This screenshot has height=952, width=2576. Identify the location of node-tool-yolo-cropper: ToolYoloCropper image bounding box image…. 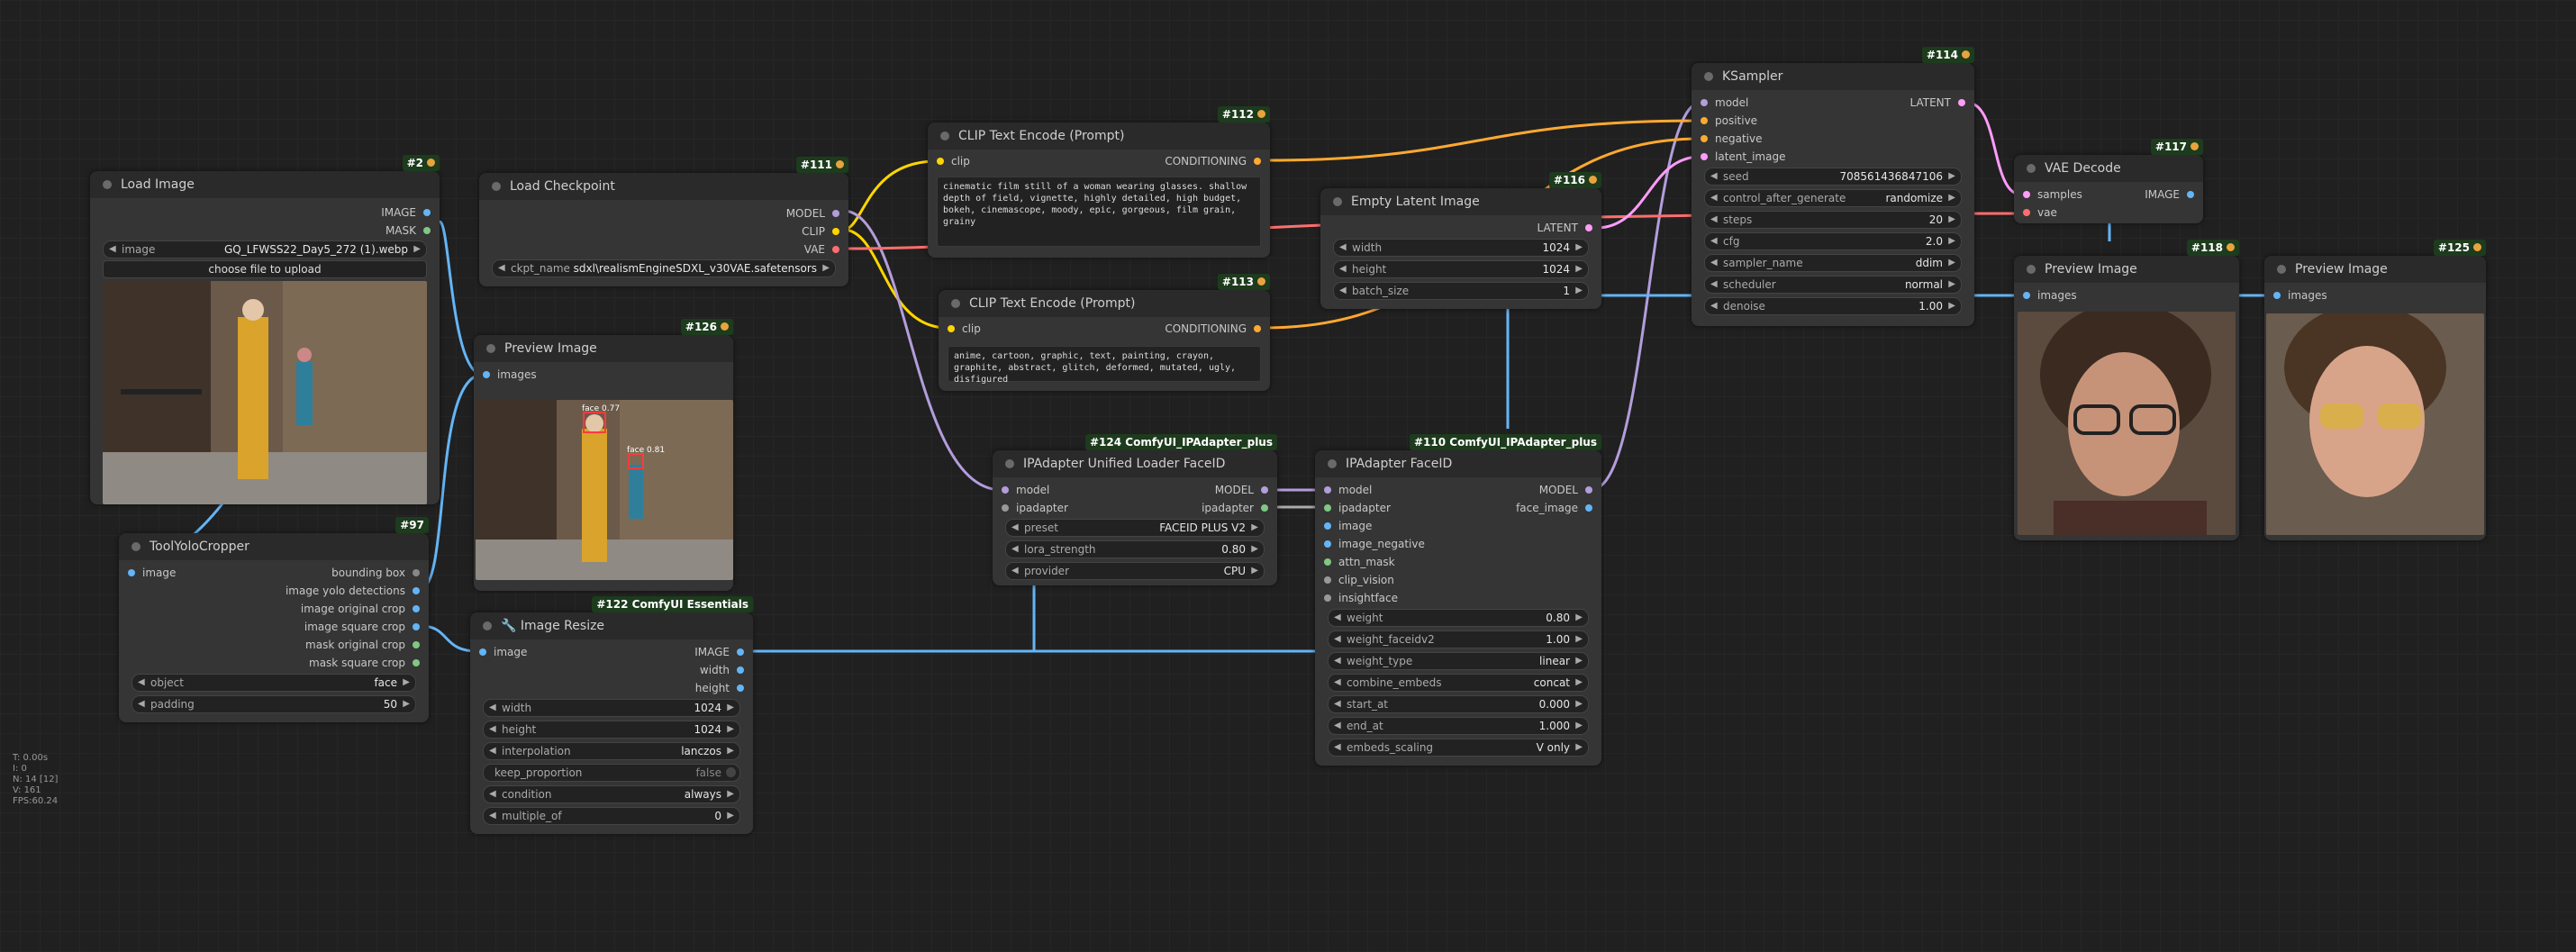
(274, 619).